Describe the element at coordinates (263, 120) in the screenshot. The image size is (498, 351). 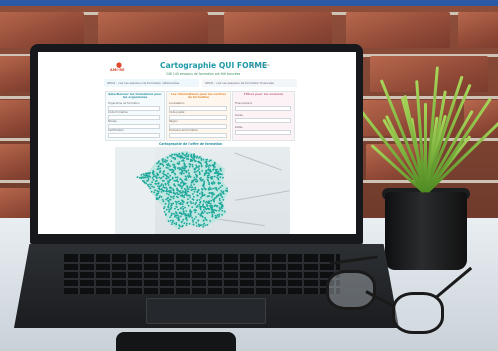
I see `duree-select` at that location.